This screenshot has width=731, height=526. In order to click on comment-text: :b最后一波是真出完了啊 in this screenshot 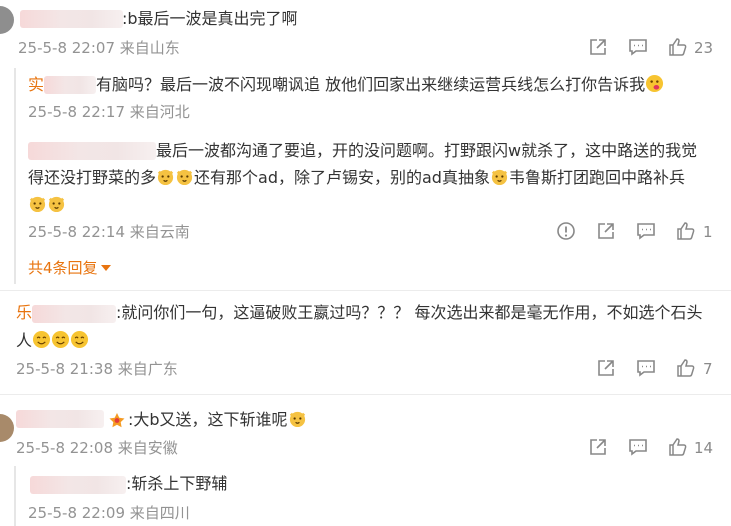, I will do `click(210, 18)`.